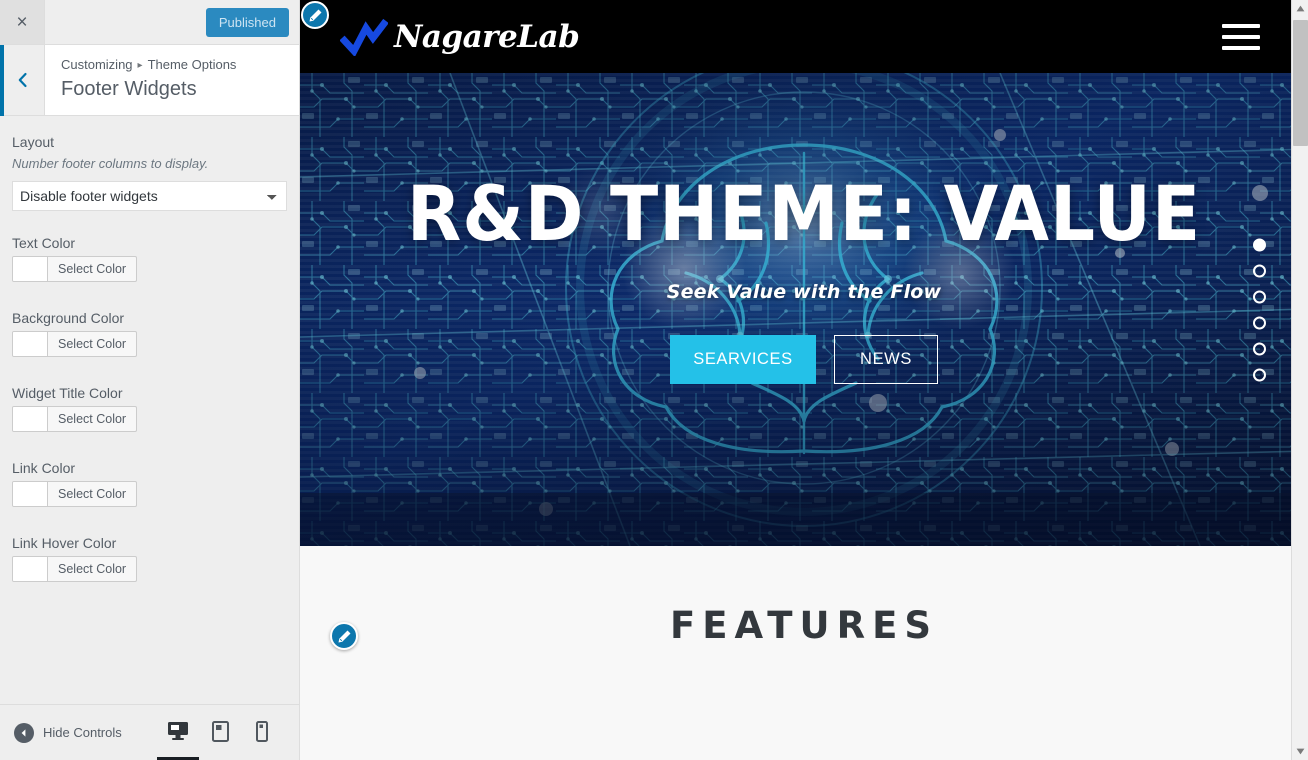  Describe the element at coordinates (2, 80) in the screenshot. I see `panel-accent-bar` at that location.